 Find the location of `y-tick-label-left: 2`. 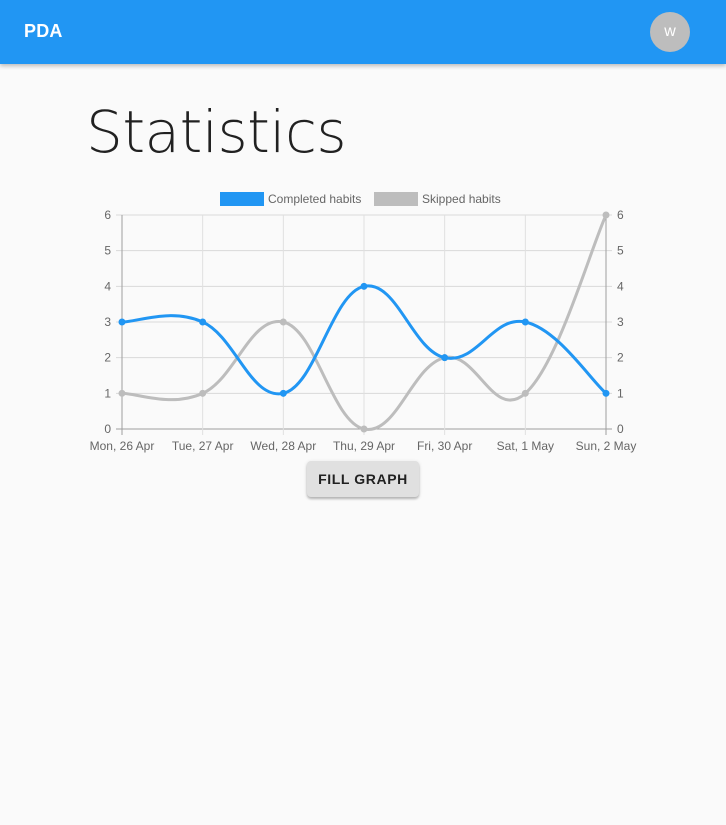

y-tick-label-left: 2 is located at coordinates (107, 358).